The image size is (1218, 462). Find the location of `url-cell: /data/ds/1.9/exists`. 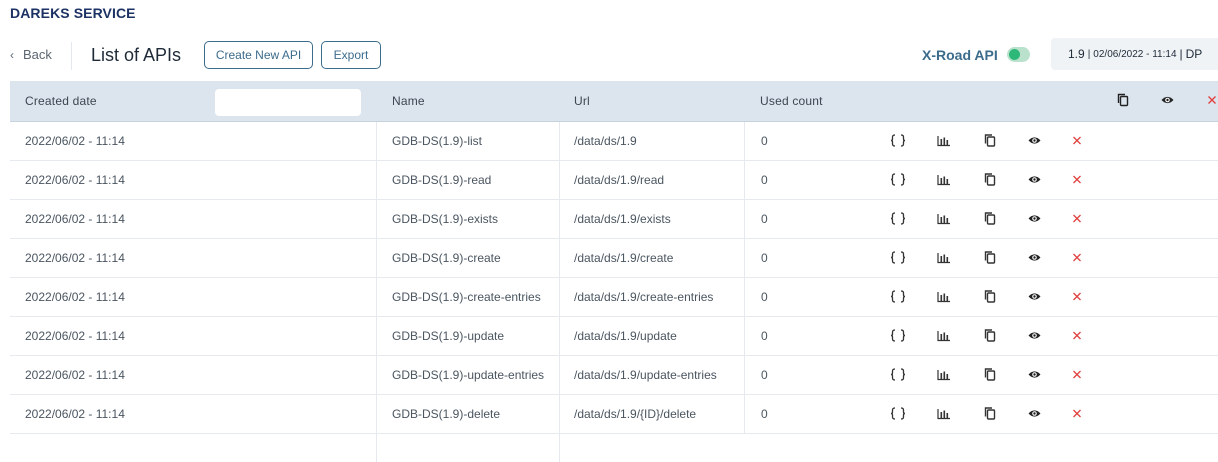

url-cell: /data/ds/1.9/exists is located at coordinates (622, 219).